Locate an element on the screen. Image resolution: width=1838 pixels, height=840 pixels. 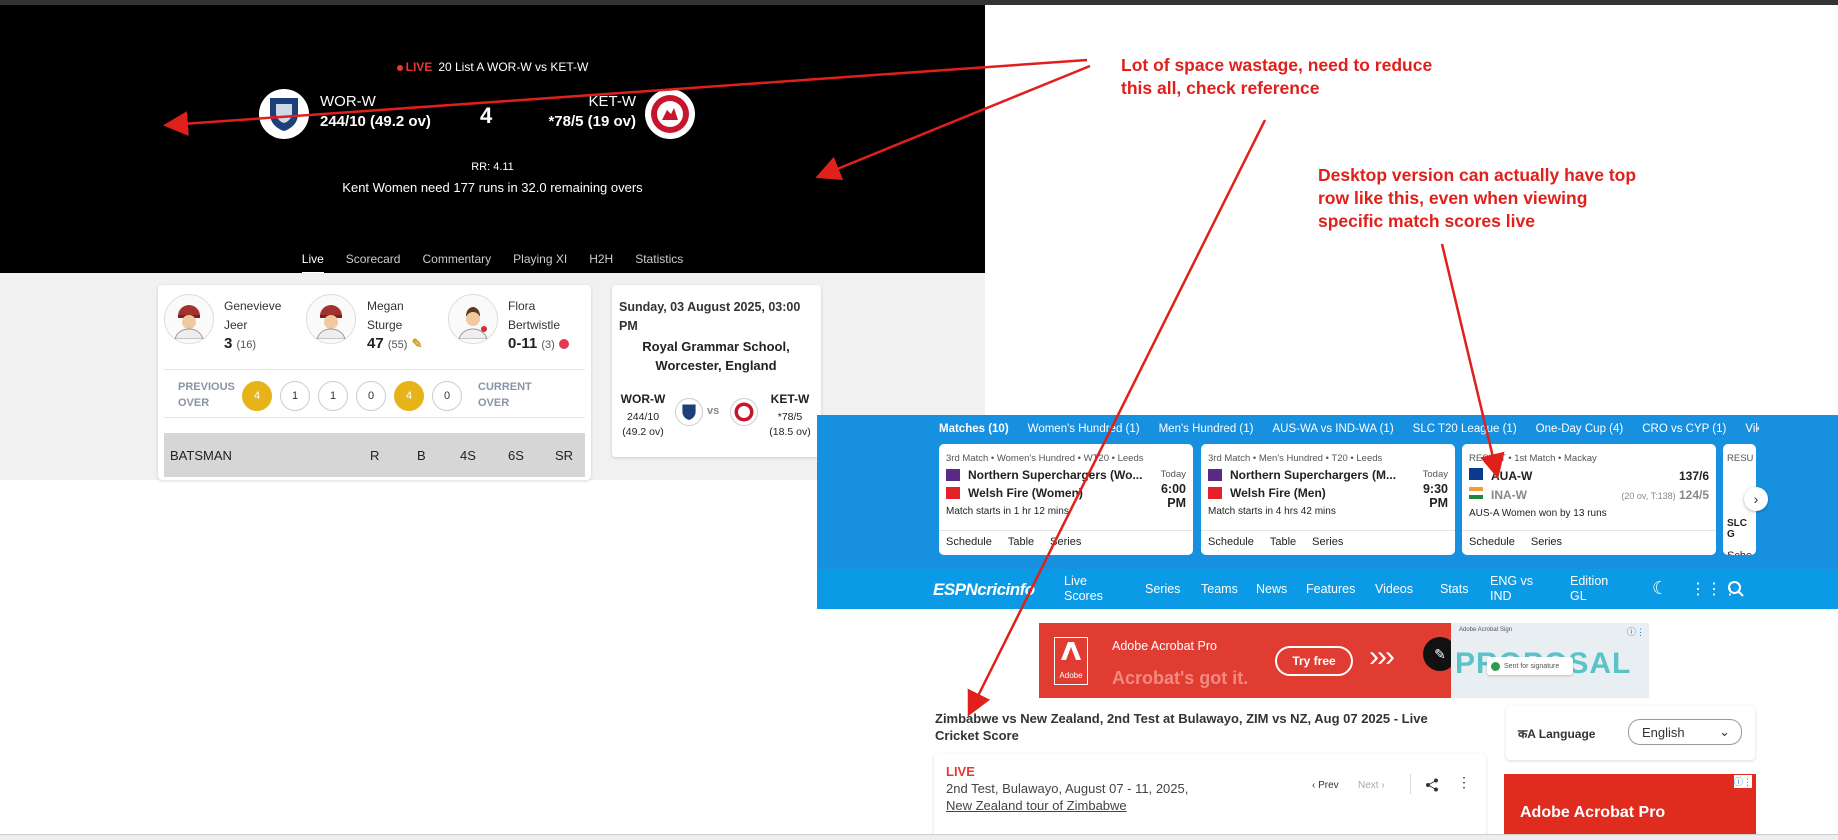
tab-cro-cyp: CRO vs CYP (1) is located at coordinates (1684, 429).